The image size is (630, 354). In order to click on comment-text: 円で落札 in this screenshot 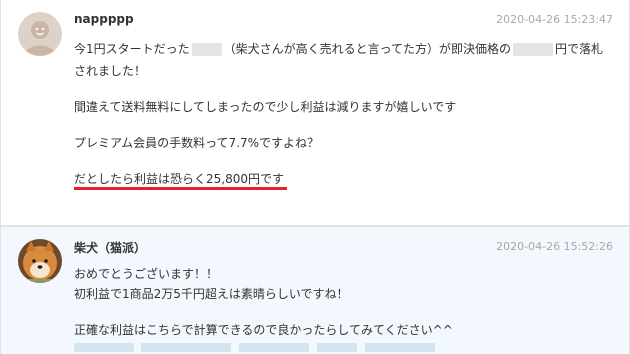, I will do `click(579, 49)`.